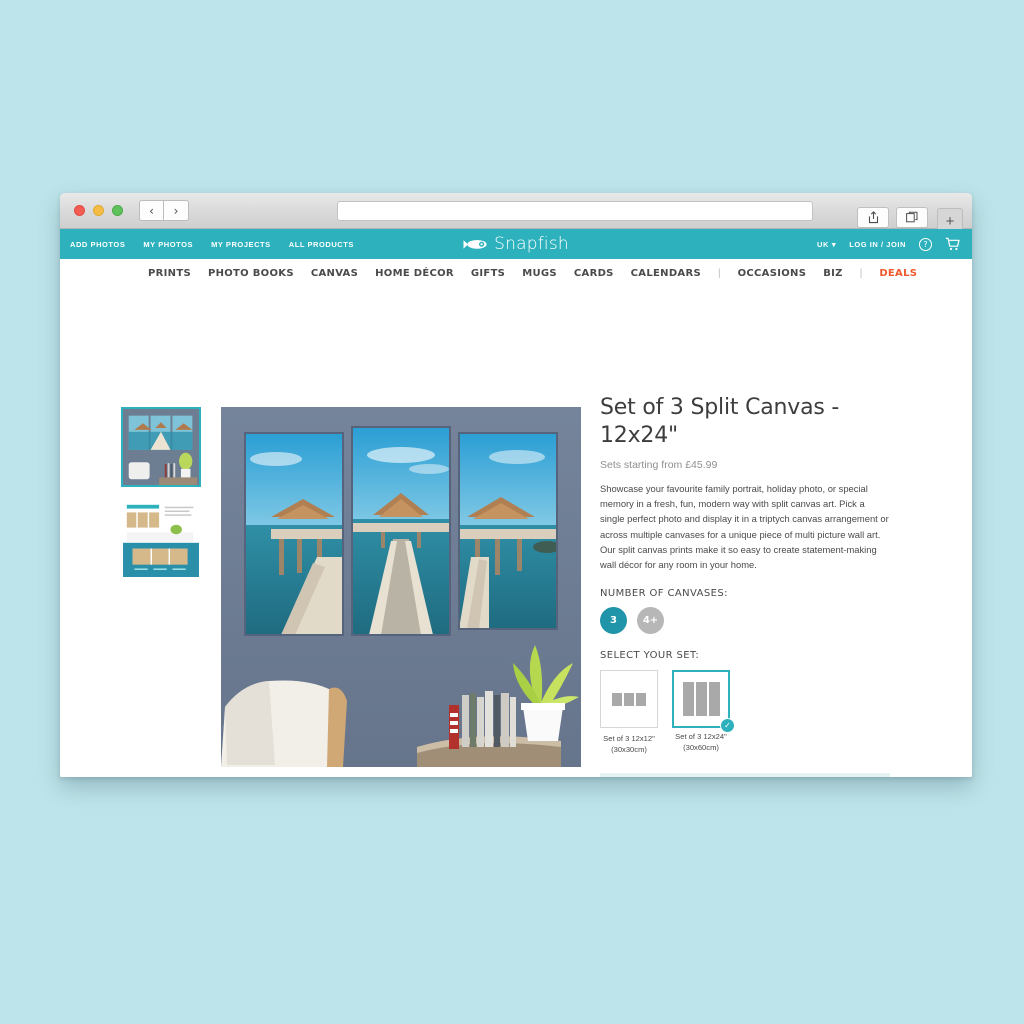  What do you see at coordinates (833, 273) in the screenshot?
I see `nav-item-biz: BIZ` at bounding box center [833, 273].